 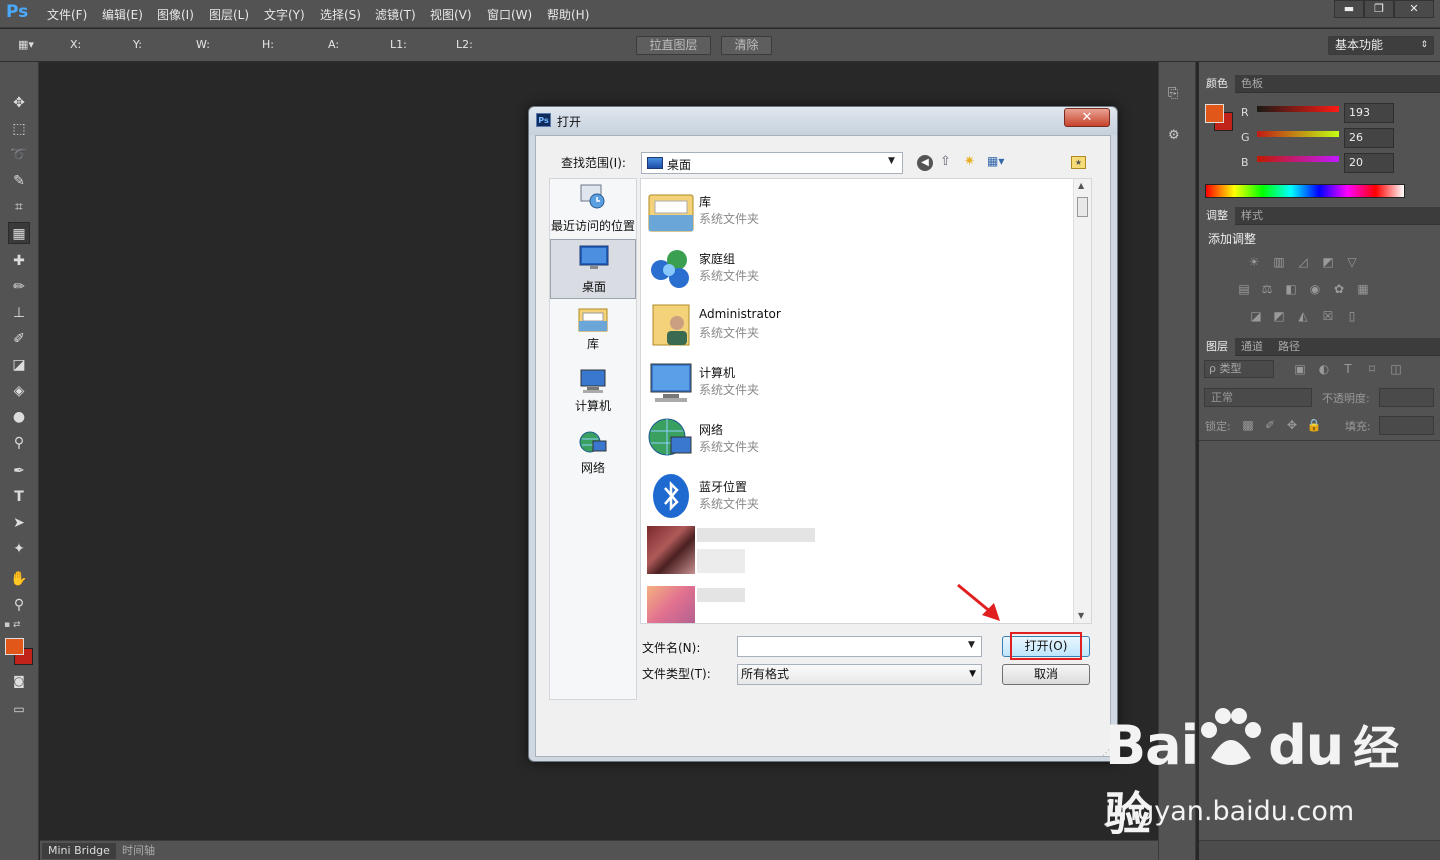 I want to click on r-slider, so click(x=1298, y=109).